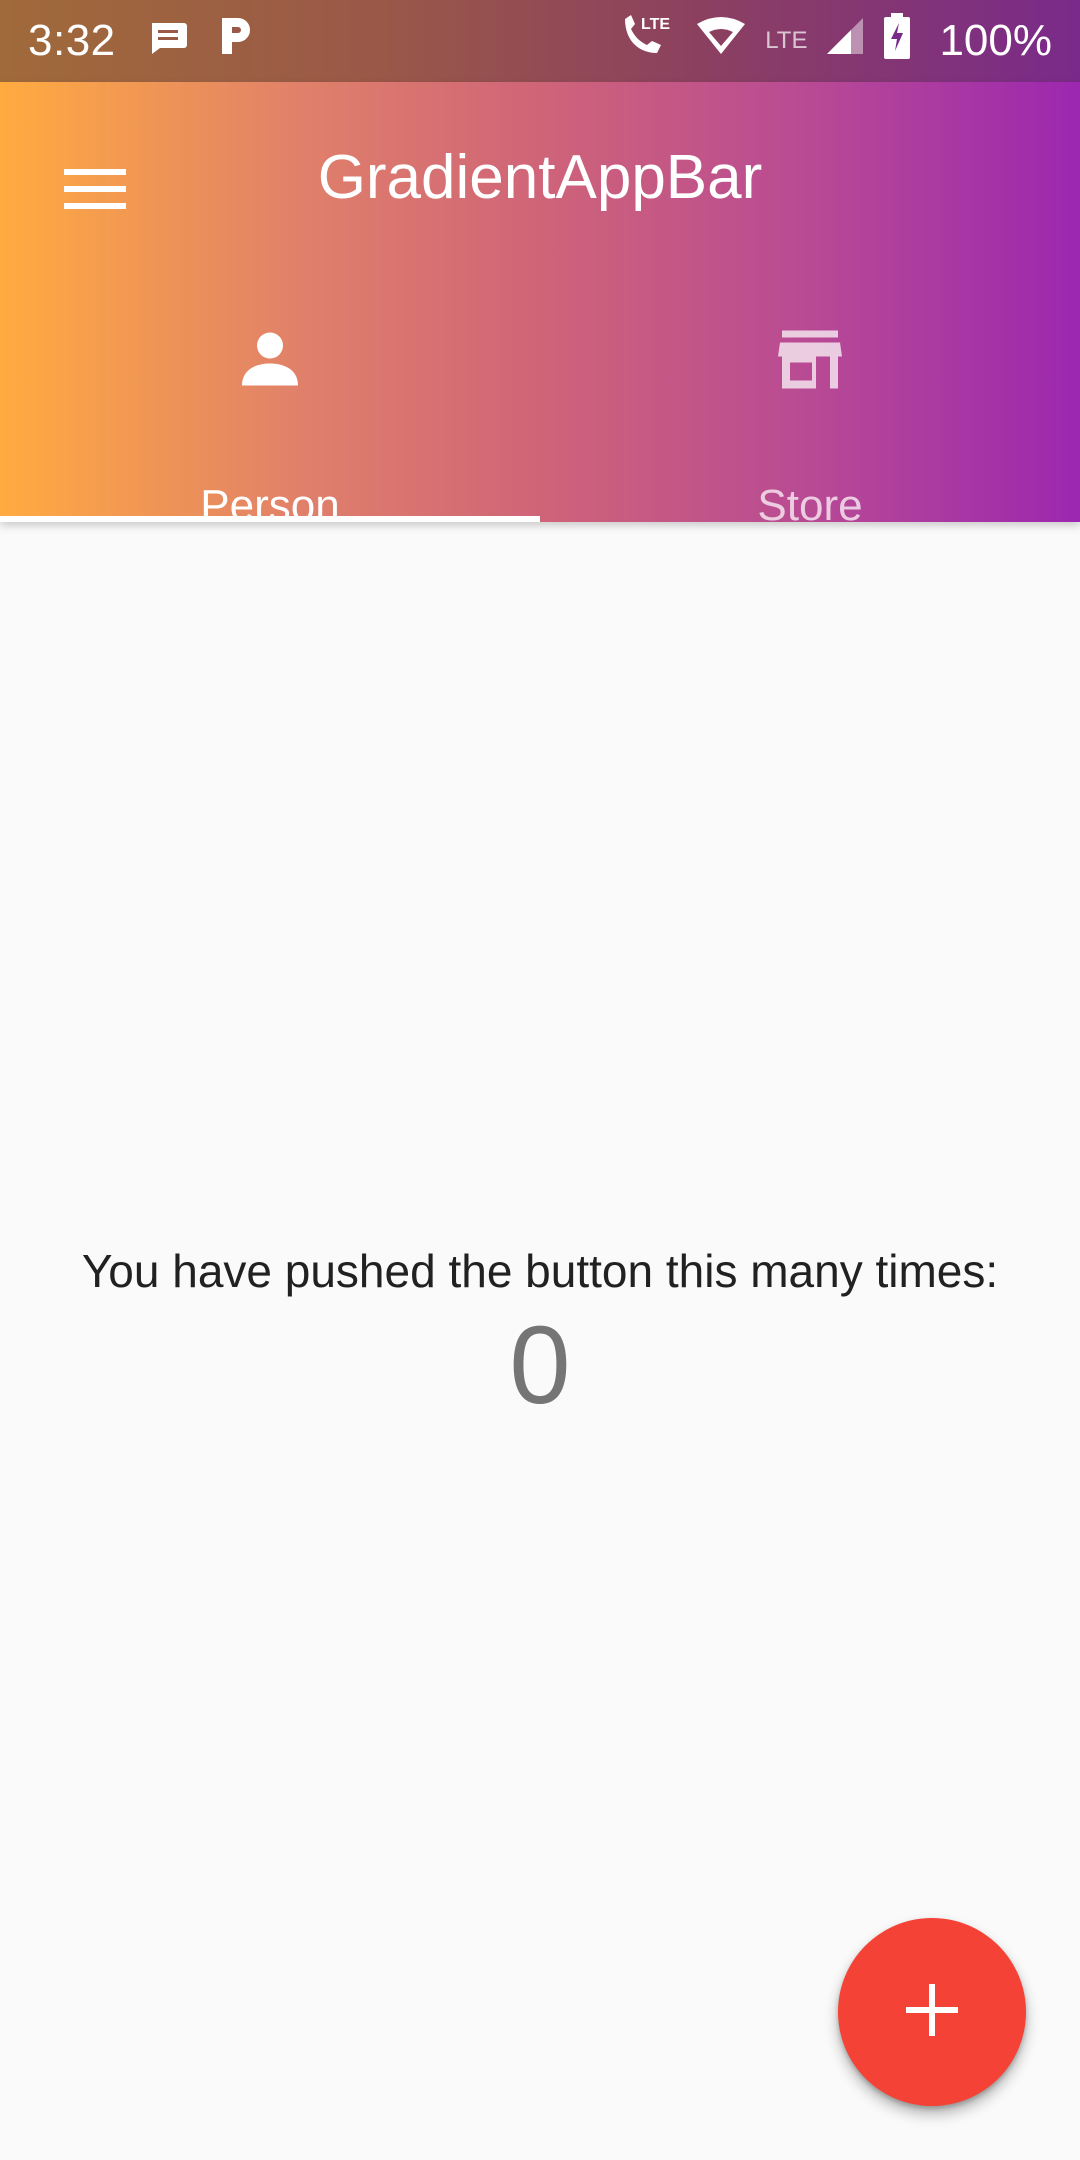 The image size is (1080, 2160). Describe the element at coordinates (235, 41) in the screenshot. I see `parking-icon` at that location.